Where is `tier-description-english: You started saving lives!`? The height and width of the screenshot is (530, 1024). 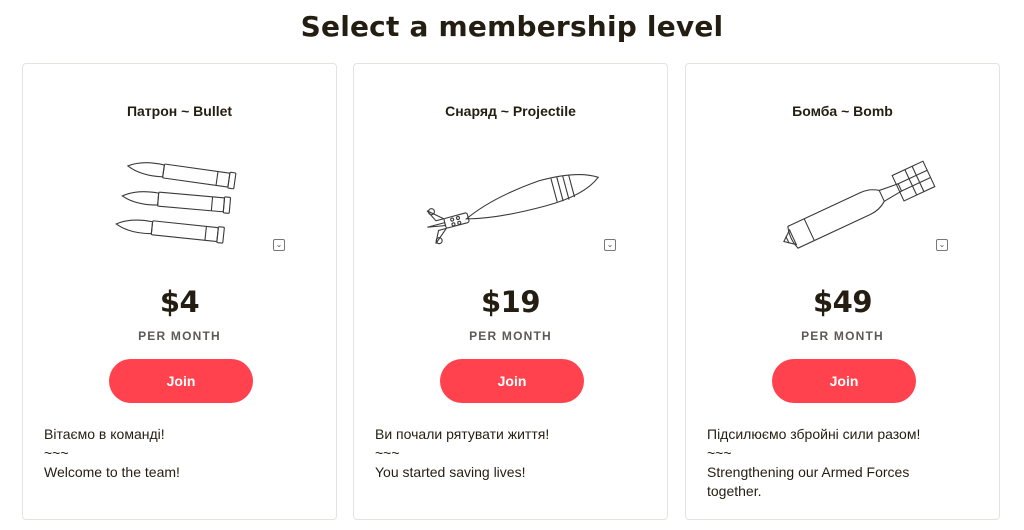 tier-description-english: You started saving lives! is located at coordinates (450, 472).